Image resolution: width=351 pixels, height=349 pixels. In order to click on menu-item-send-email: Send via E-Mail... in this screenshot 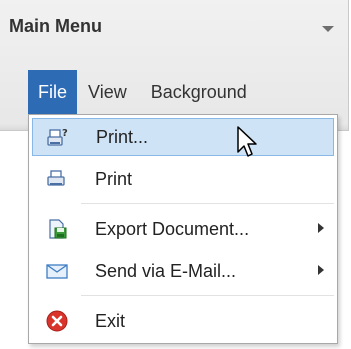, I will do `click(183, 271)`.